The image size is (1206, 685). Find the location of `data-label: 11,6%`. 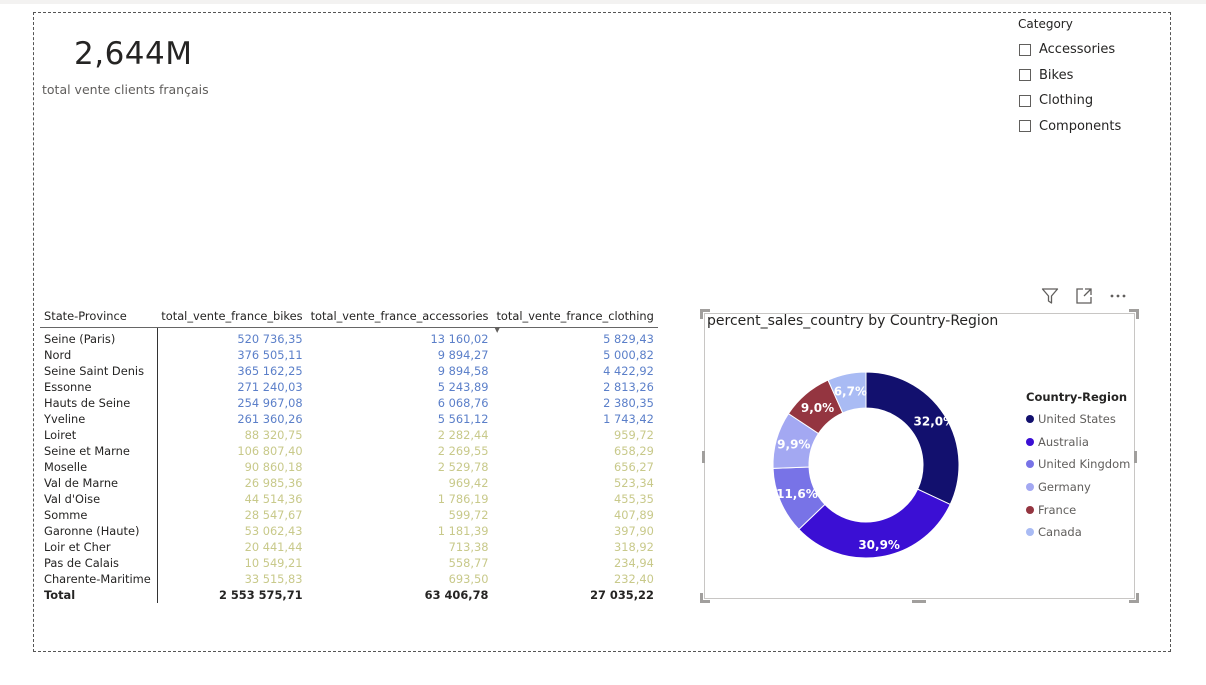

data-label: 11,6% is located at coordinates (797, 494).